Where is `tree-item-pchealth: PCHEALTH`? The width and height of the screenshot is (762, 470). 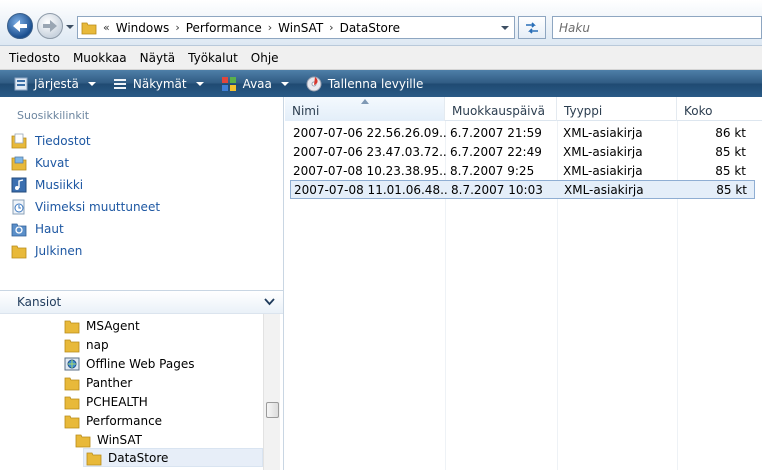
tree-item-pchealth: PCHEALTH is located at coordinates (106, 401).